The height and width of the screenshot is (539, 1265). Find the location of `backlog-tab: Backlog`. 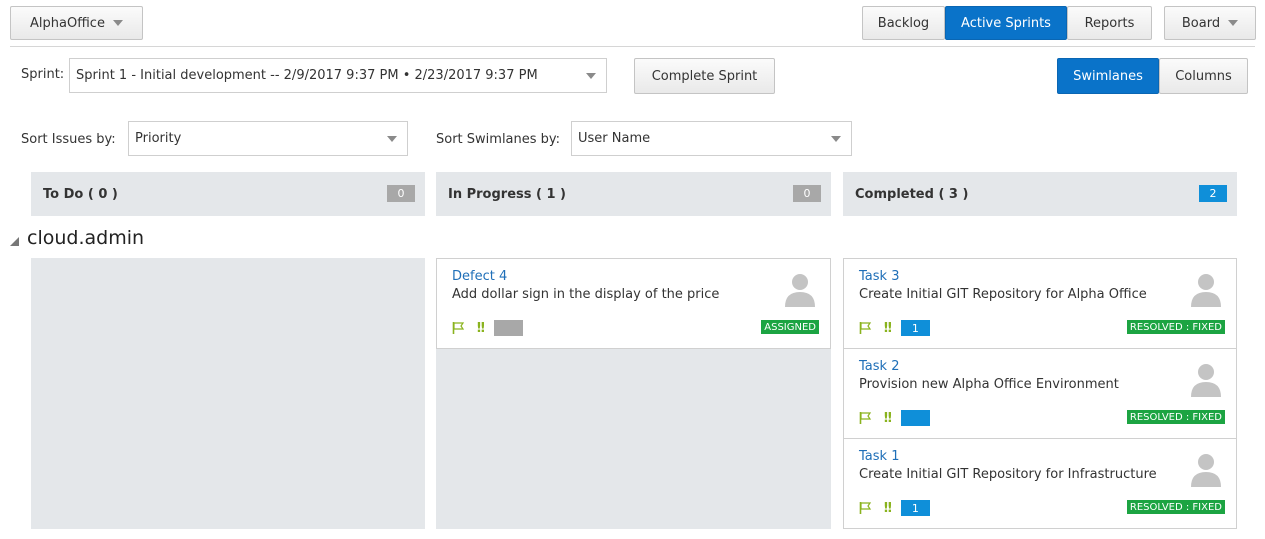

backlog-tab: Backlog is located at coordinates (903, 23).